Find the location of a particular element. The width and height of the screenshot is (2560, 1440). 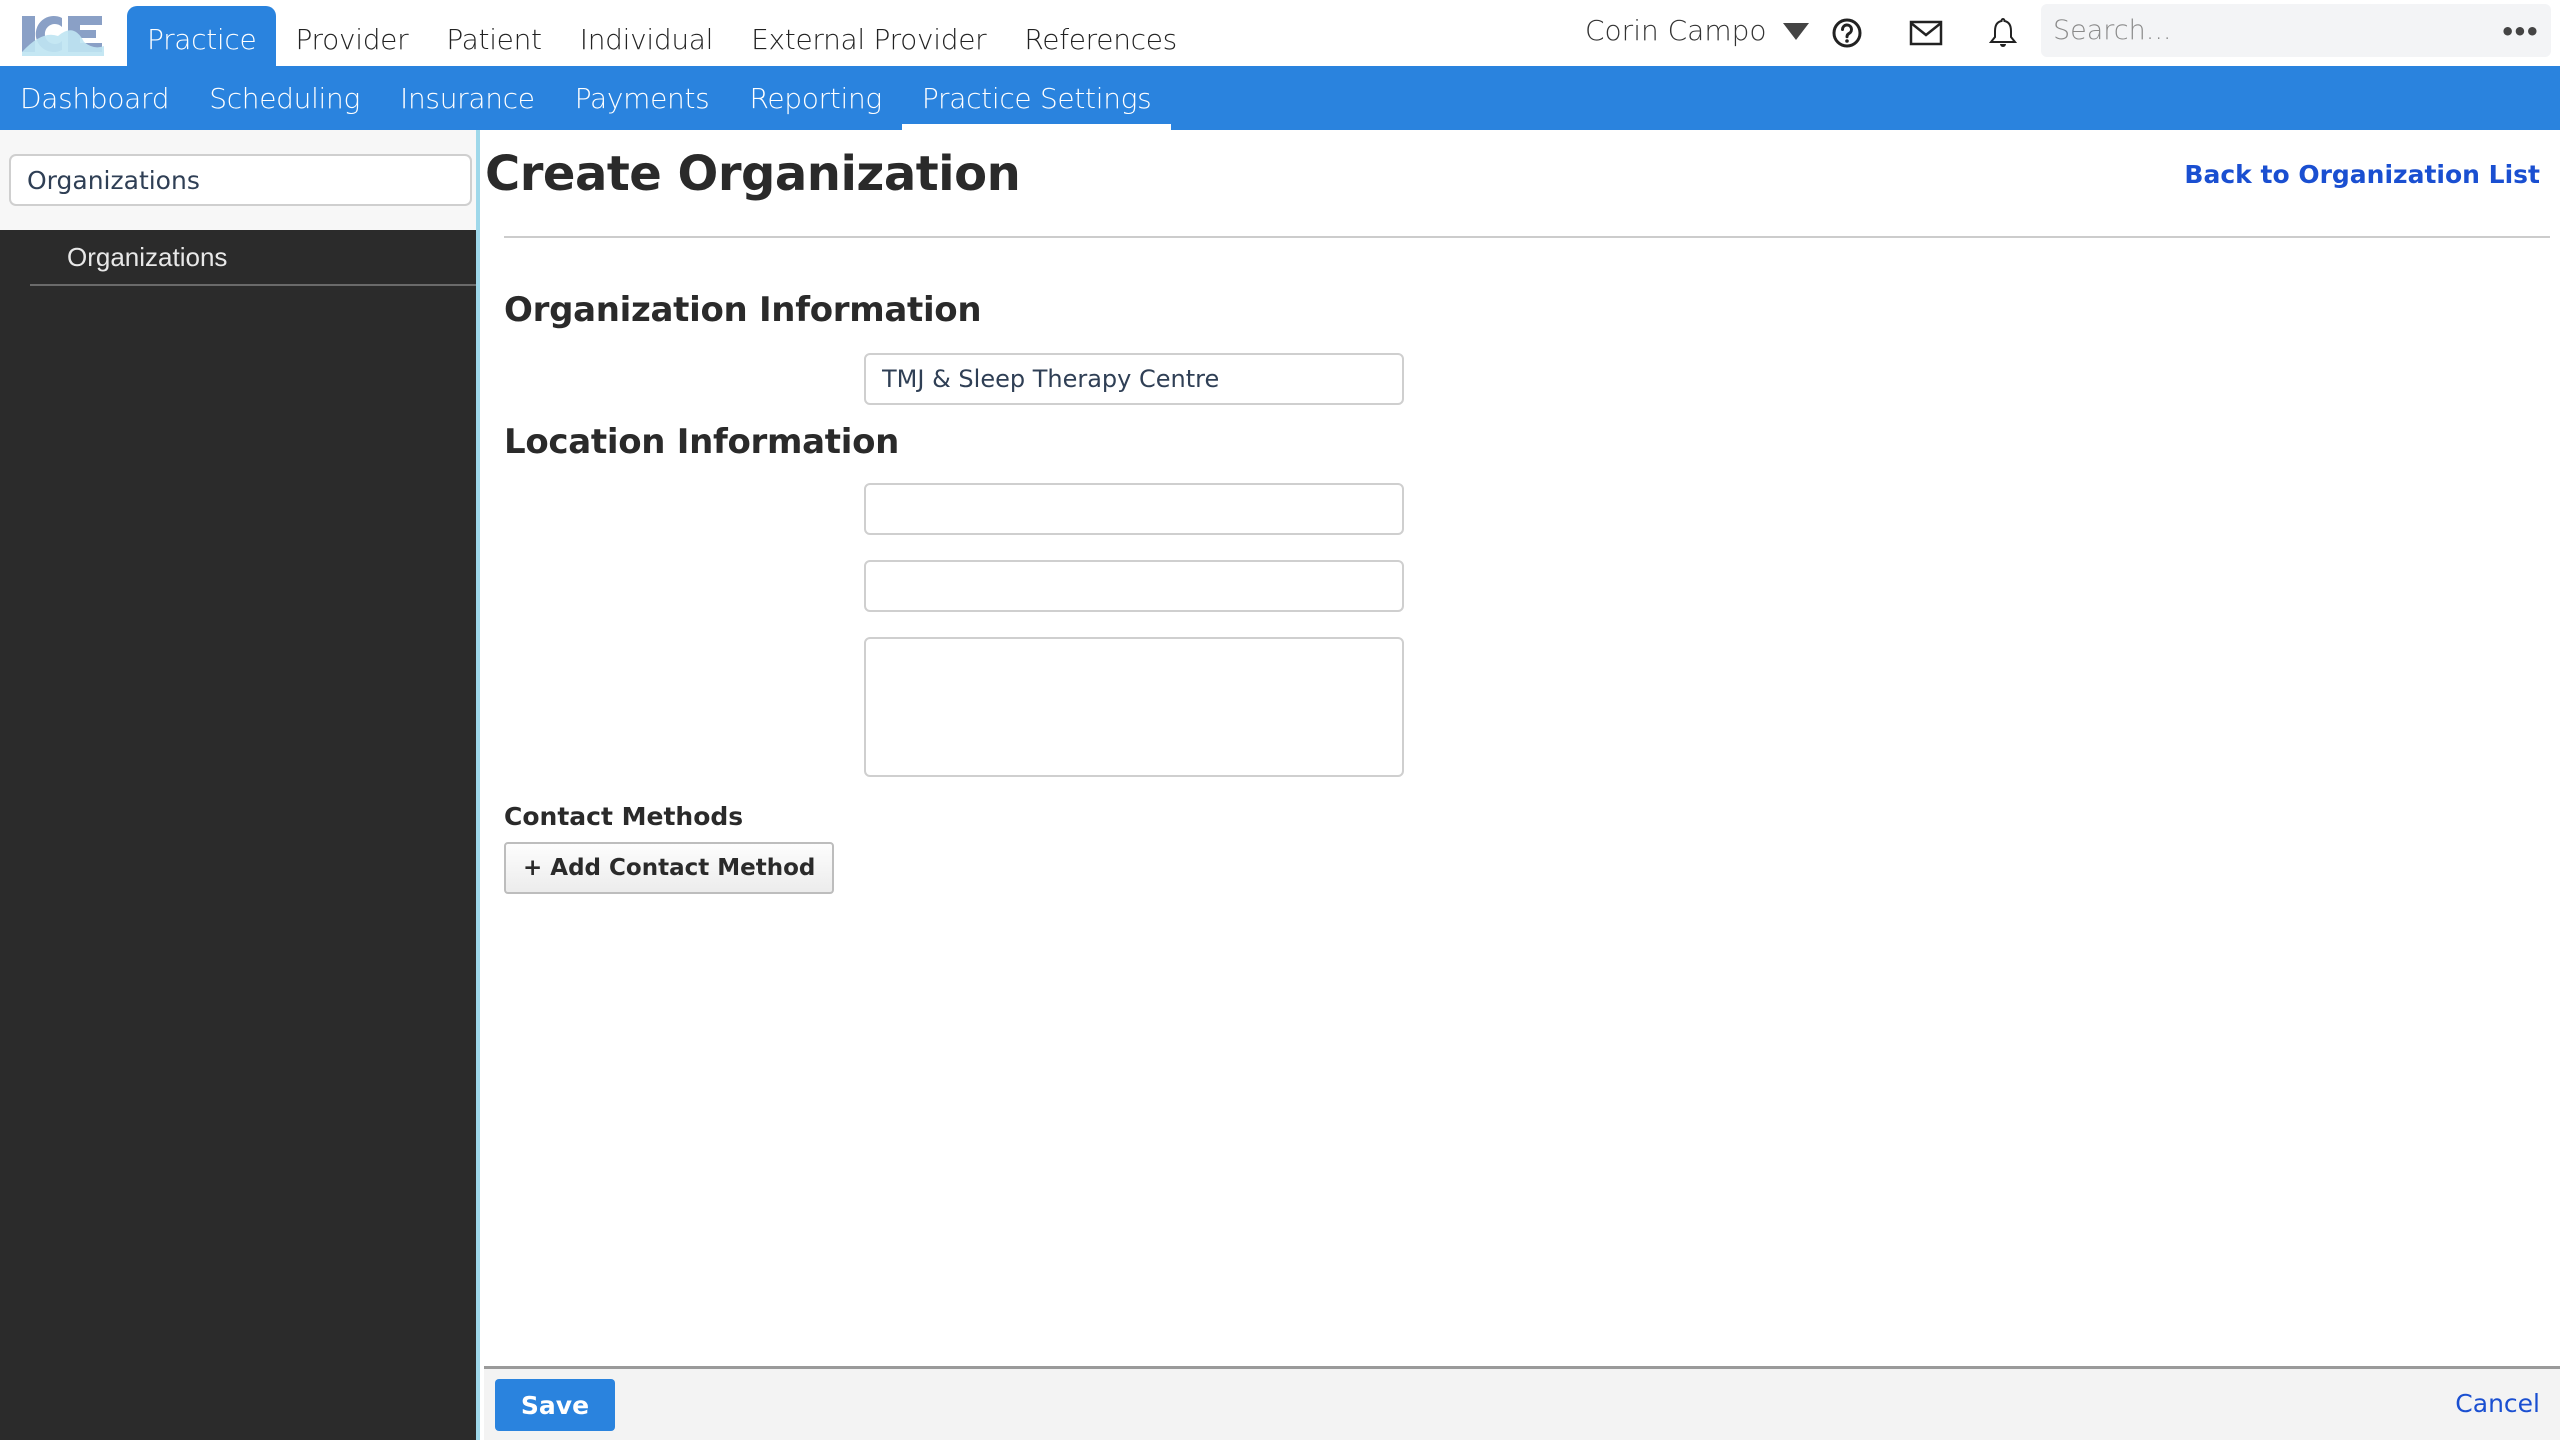

subnav-scheduling: Scheduling is located at coordinates (284, 98).